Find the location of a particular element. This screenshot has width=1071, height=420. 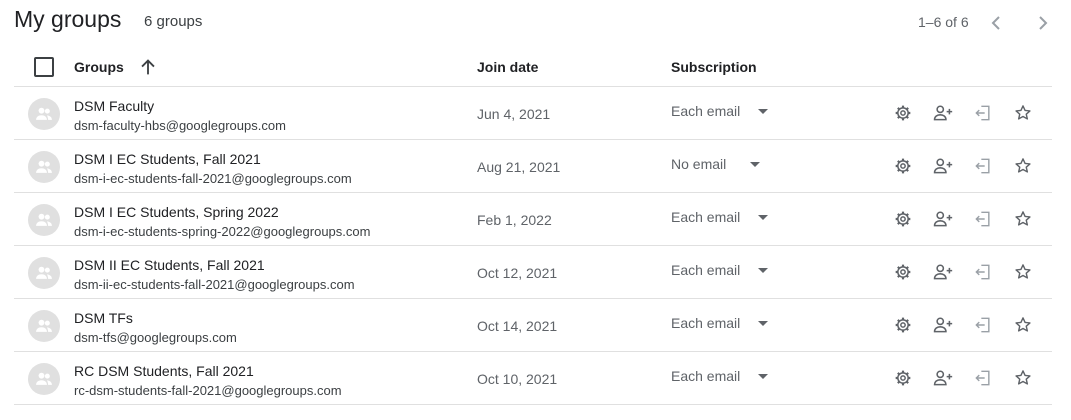

join-date-column-header: Join date is located at coordinates (507, 67).